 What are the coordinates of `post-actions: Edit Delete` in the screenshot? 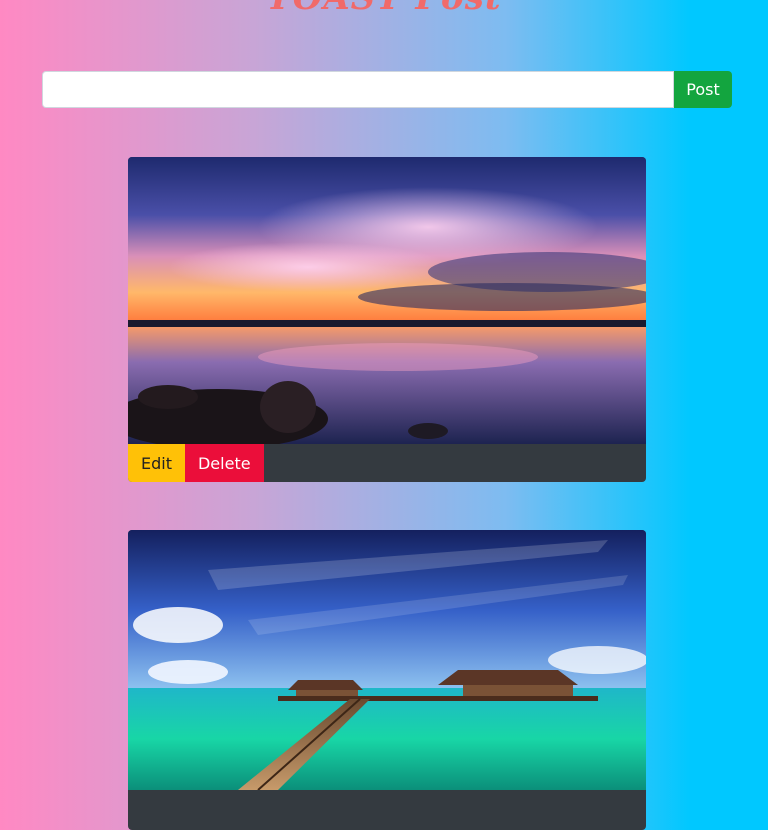 It's located at (387, 463).